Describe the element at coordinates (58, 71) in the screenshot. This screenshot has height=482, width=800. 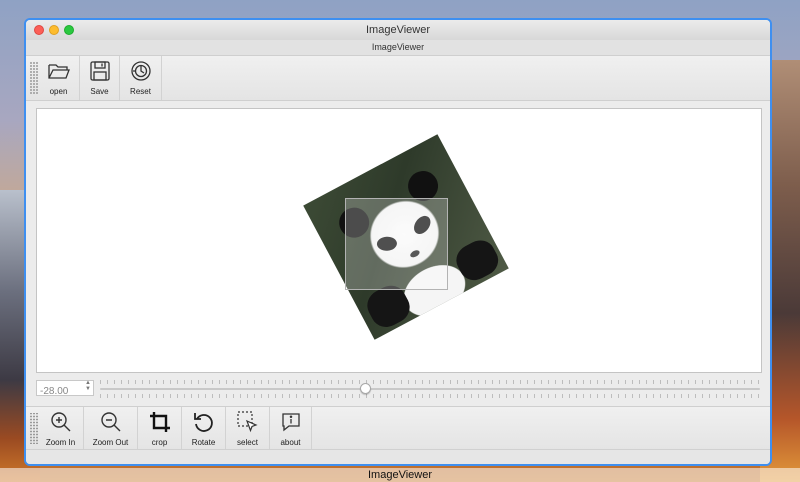
I see `folder-open-icon` at that location.